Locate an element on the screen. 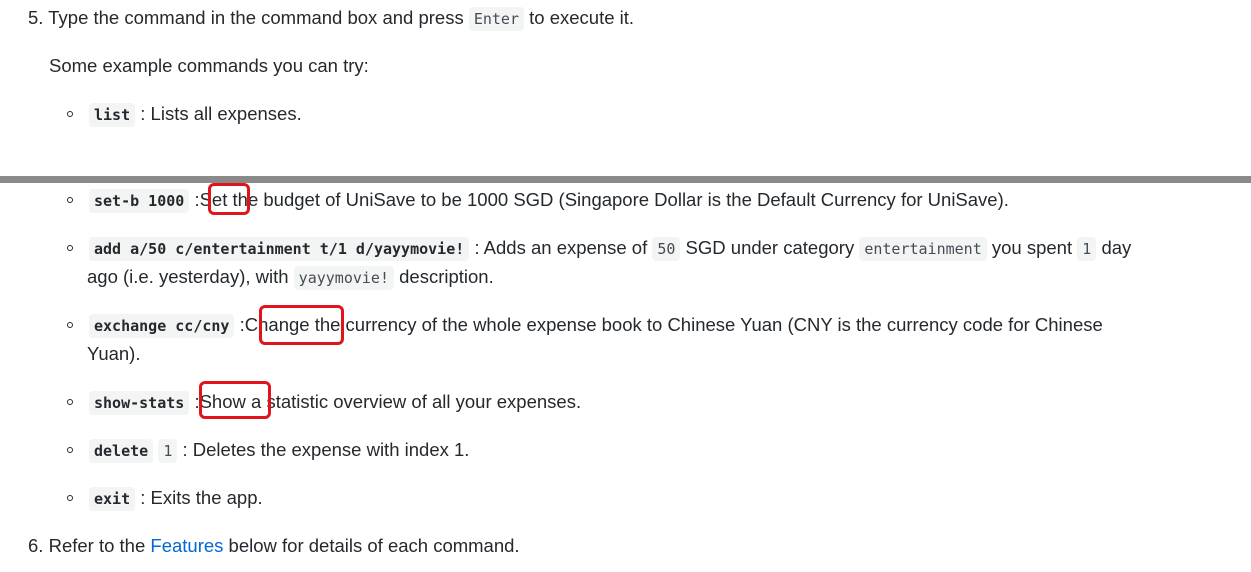 Image resolution: width=1251 pixels, height=572 pixels. command-code: show-stats is located at coordinates (139, 403).